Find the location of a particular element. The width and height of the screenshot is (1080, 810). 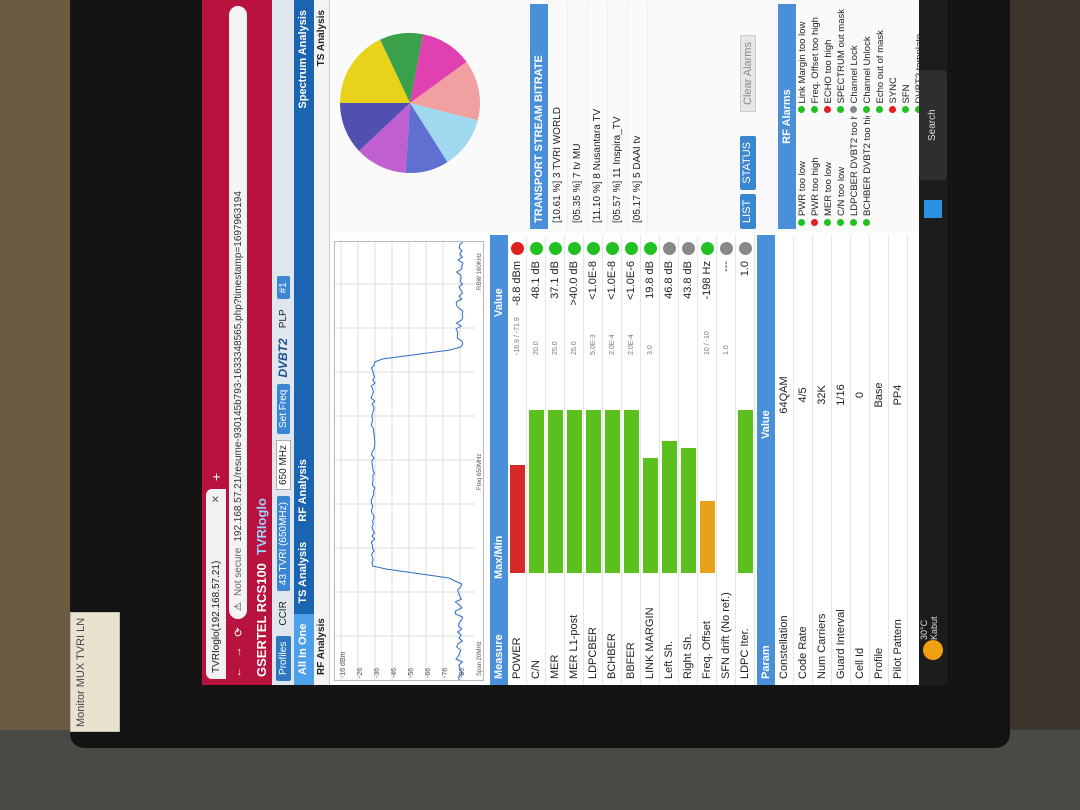

measure-label: LDPC Iter. is located at coordinates (745, 653).